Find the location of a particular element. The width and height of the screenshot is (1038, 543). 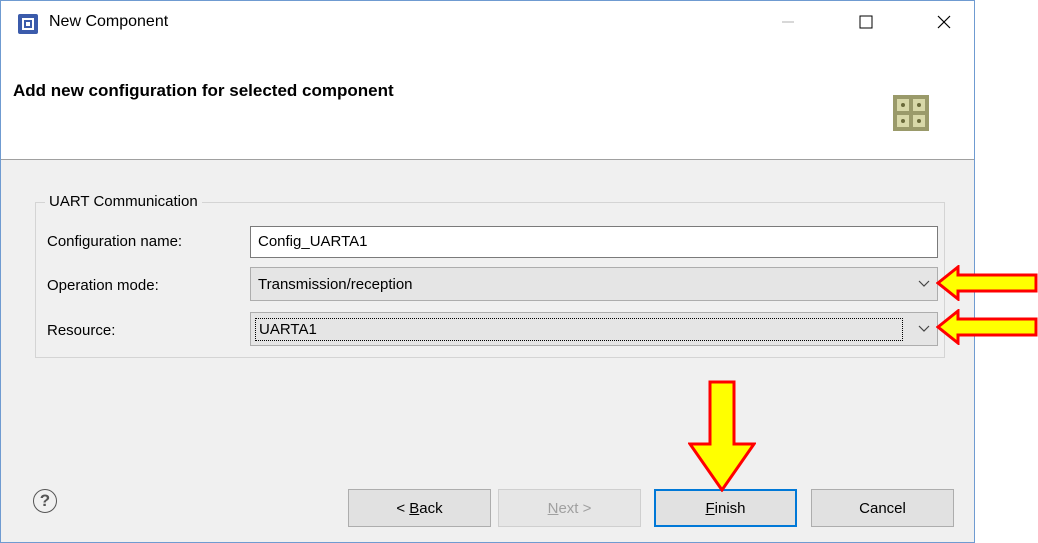

resource-value: UARTA1 is located at coordinates (579, 329).